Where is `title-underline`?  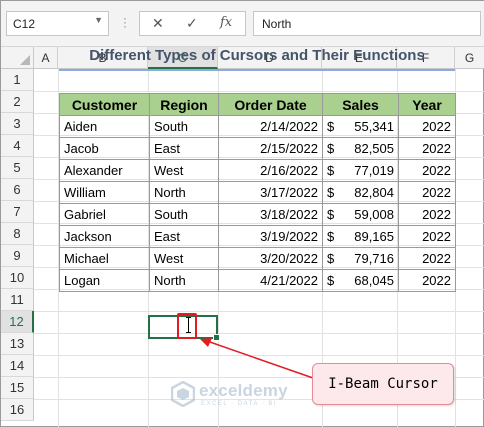 title-underline is located at coordinates (257, 70).